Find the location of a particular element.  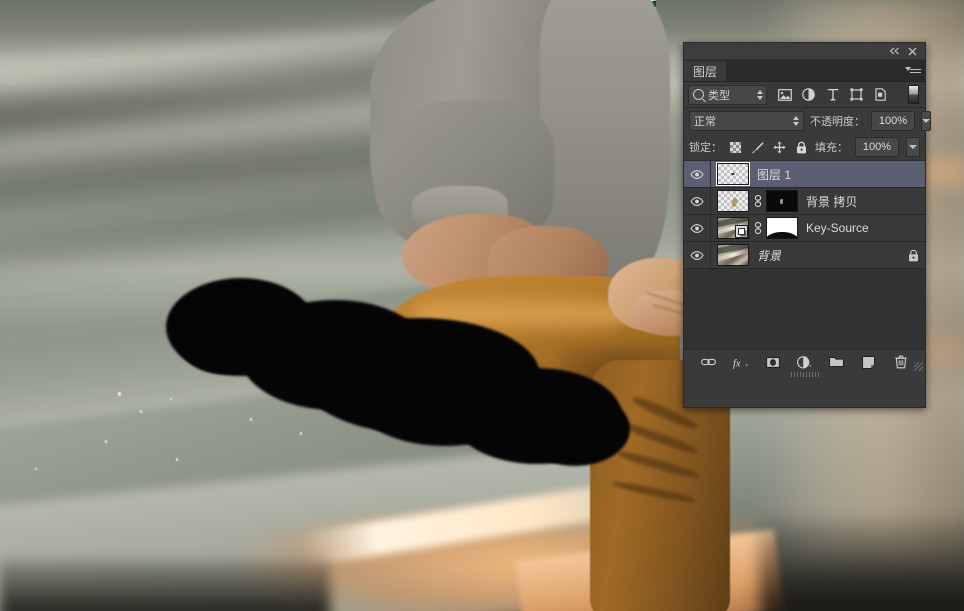

layer-row: 背景 is located at coordinates (804, 255).